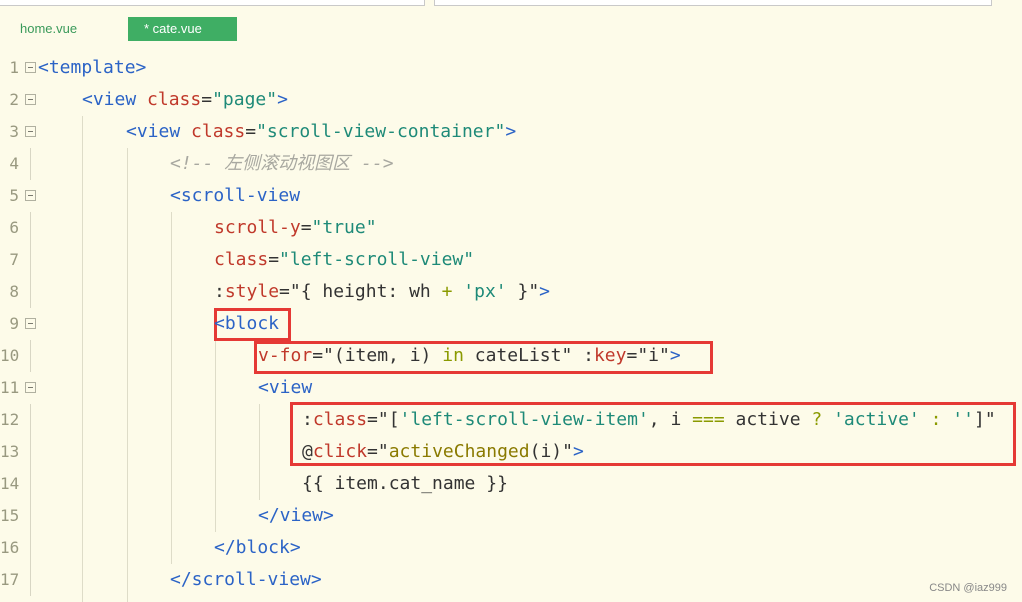 The height and width of the screenshot is (602, 1022). I want to click on code-text: <view class="scroll-view-container">, so click(321, 132).